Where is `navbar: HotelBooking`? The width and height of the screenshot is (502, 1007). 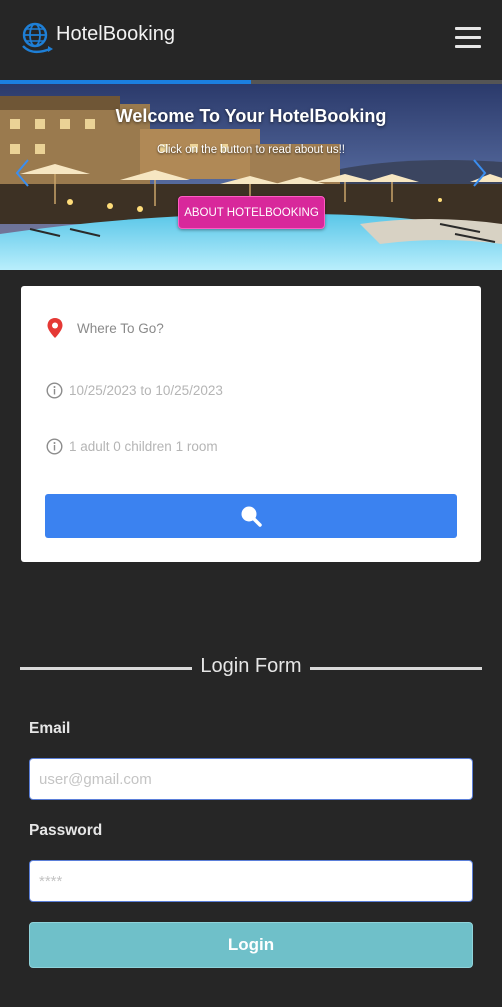
navbar: HotelBooking is located at coordinates (251, 40).